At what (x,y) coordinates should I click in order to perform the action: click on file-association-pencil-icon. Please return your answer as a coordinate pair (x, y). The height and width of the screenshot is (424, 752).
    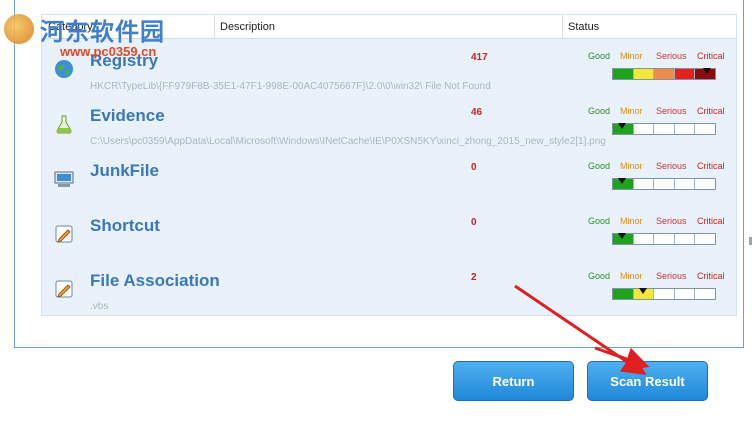
    Looking at the image, I should click on (64, 289).